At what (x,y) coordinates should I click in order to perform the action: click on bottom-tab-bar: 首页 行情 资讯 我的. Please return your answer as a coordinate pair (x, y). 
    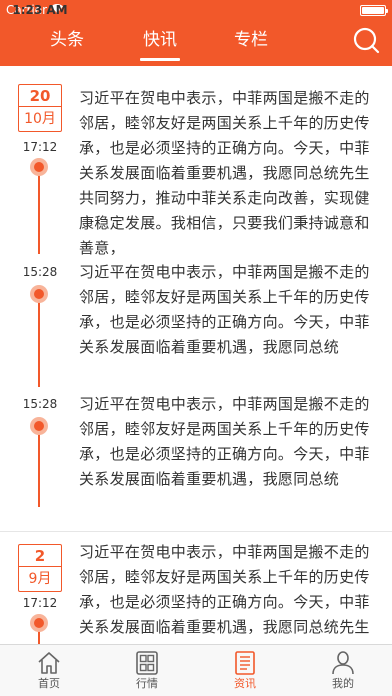
    Looking at the image, I should click on (196, 670).